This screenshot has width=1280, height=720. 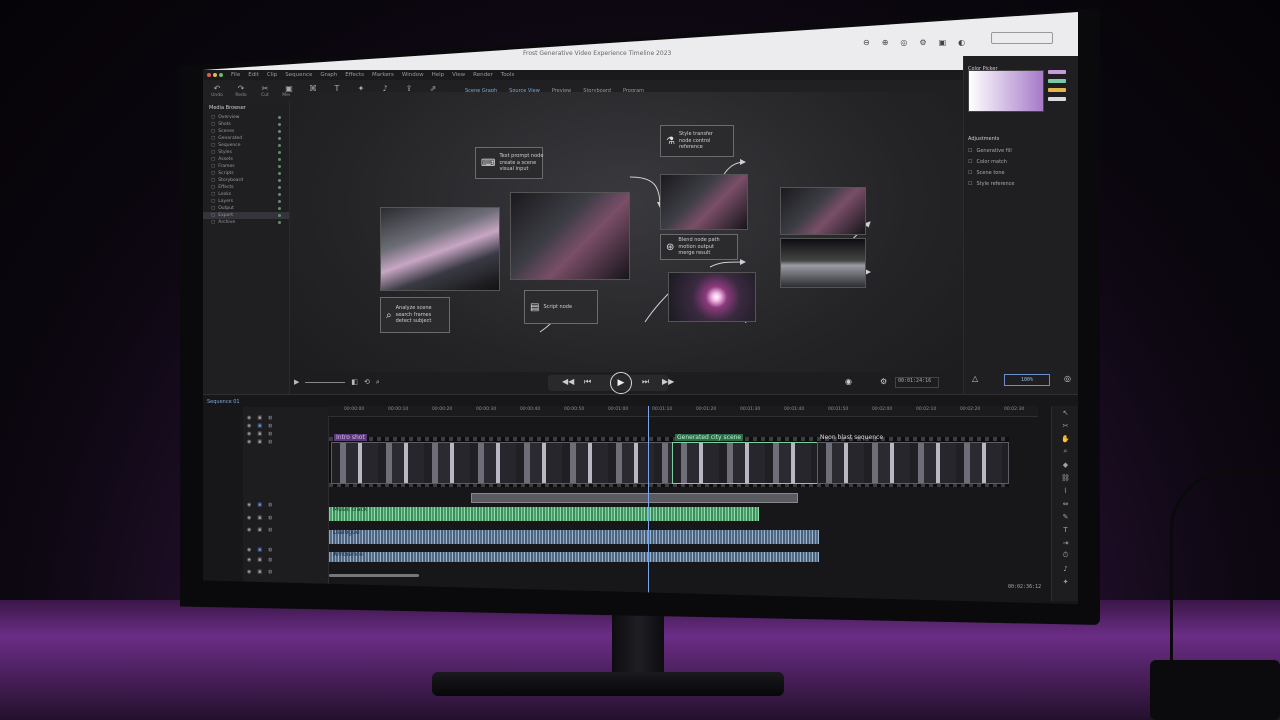 What do you see at coordinates (961, 42) in the screenshot?
I see `profile-icon: ◐` at bounding box center [961, 42].